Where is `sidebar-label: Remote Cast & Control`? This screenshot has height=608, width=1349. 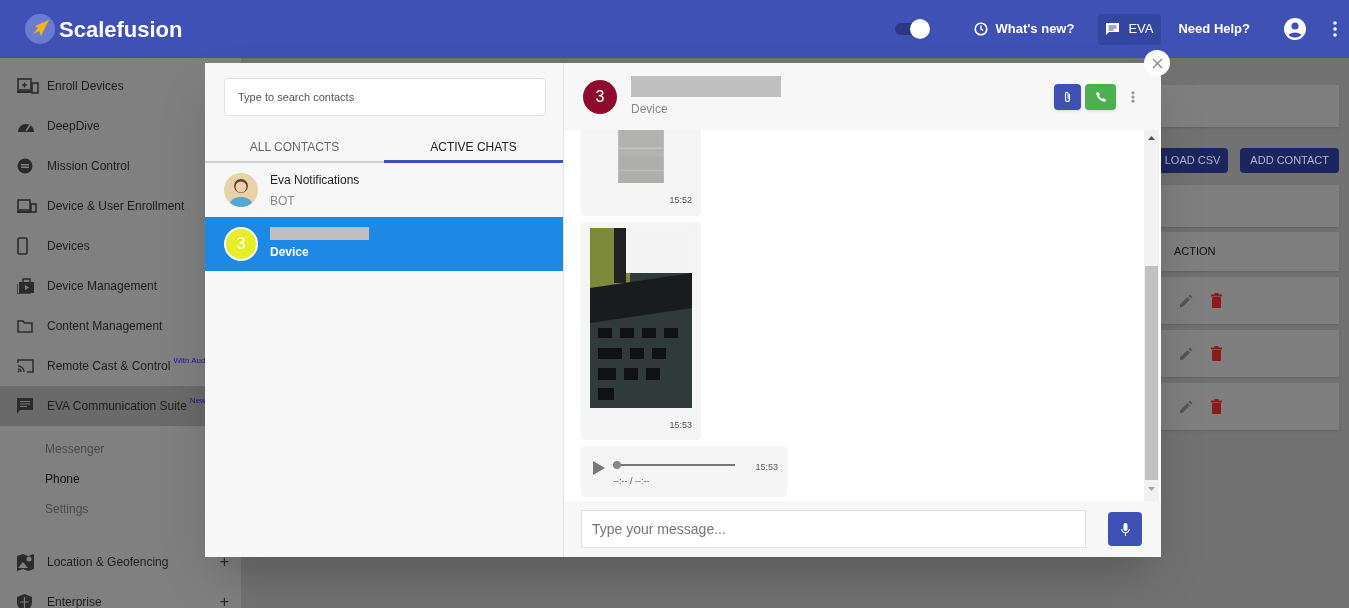 sidebar-label: Remote Cast & Control is located at coordinates (109, 366).